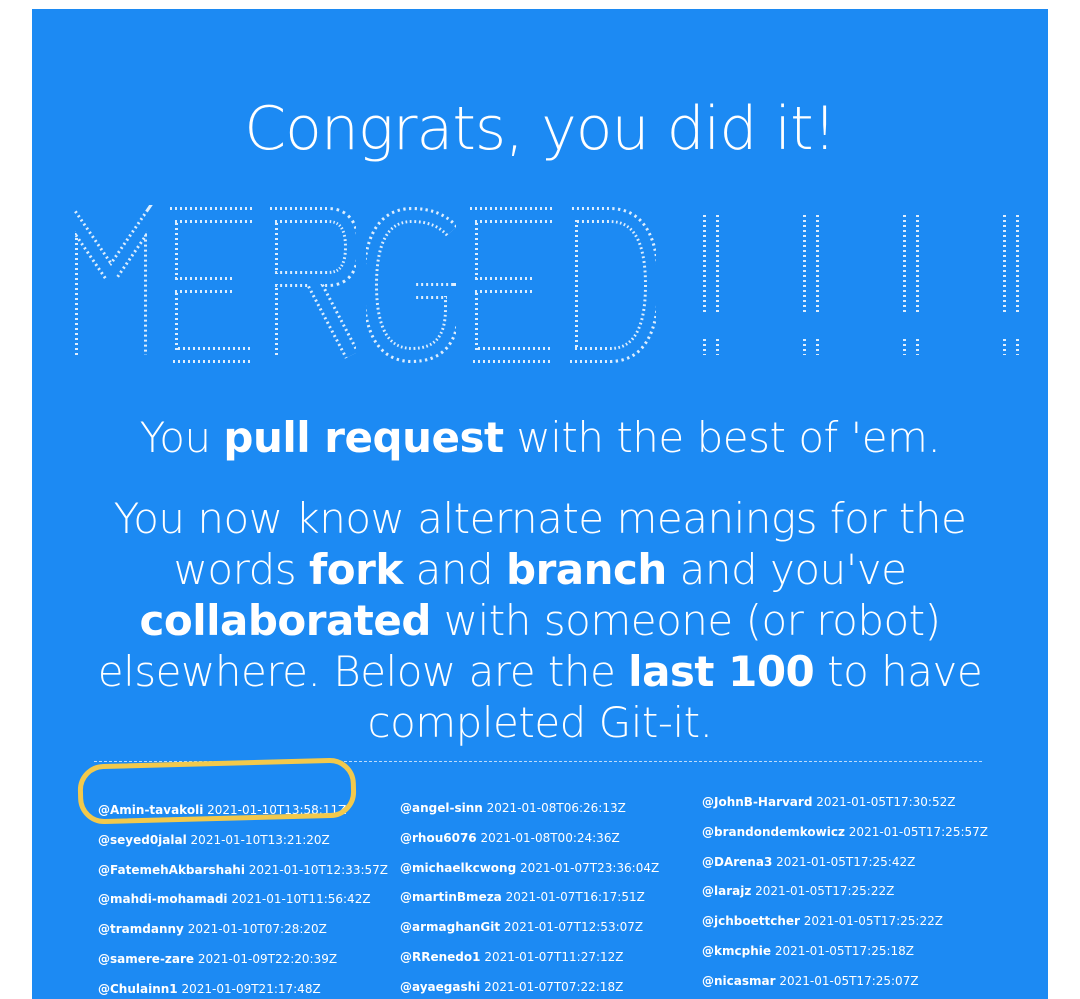  I want to click on tagline-pre: You, so click(181, 437).